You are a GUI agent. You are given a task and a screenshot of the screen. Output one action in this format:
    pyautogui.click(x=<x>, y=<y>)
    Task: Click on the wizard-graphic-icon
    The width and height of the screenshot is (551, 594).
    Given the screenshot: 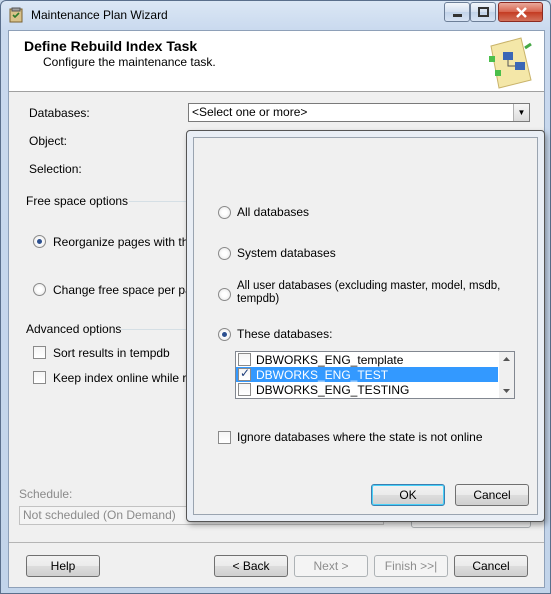 What is the action you would take?
    pyautogui.click(x=510, y=63)
    